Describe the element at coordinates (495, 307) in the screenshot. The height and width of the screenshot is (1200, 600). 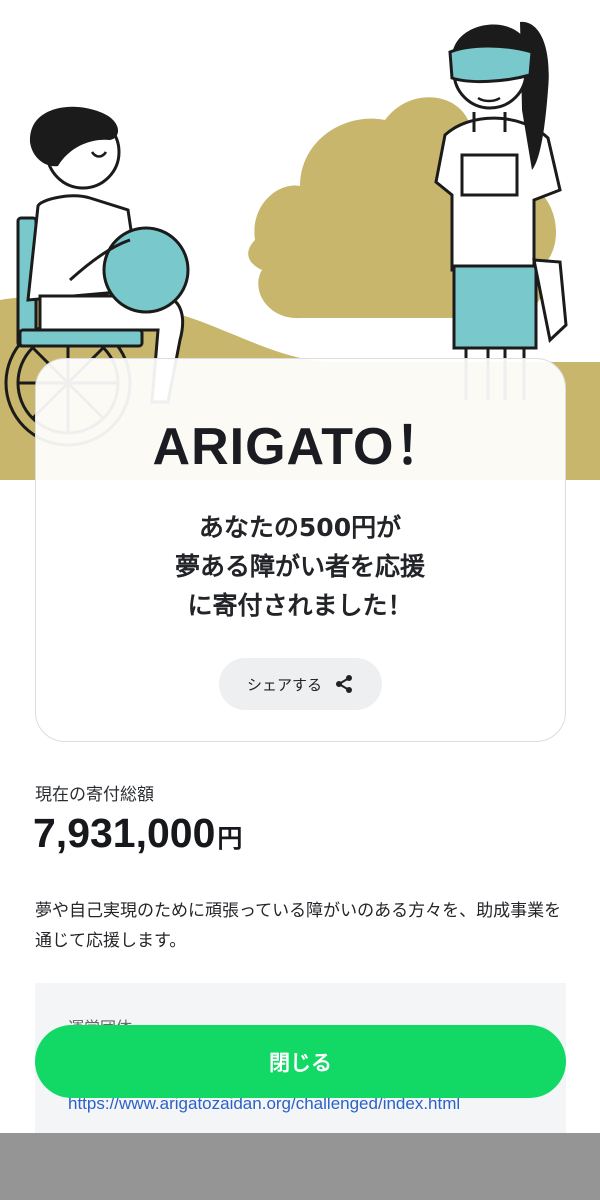
I see `standing-person-shorts` at that location.